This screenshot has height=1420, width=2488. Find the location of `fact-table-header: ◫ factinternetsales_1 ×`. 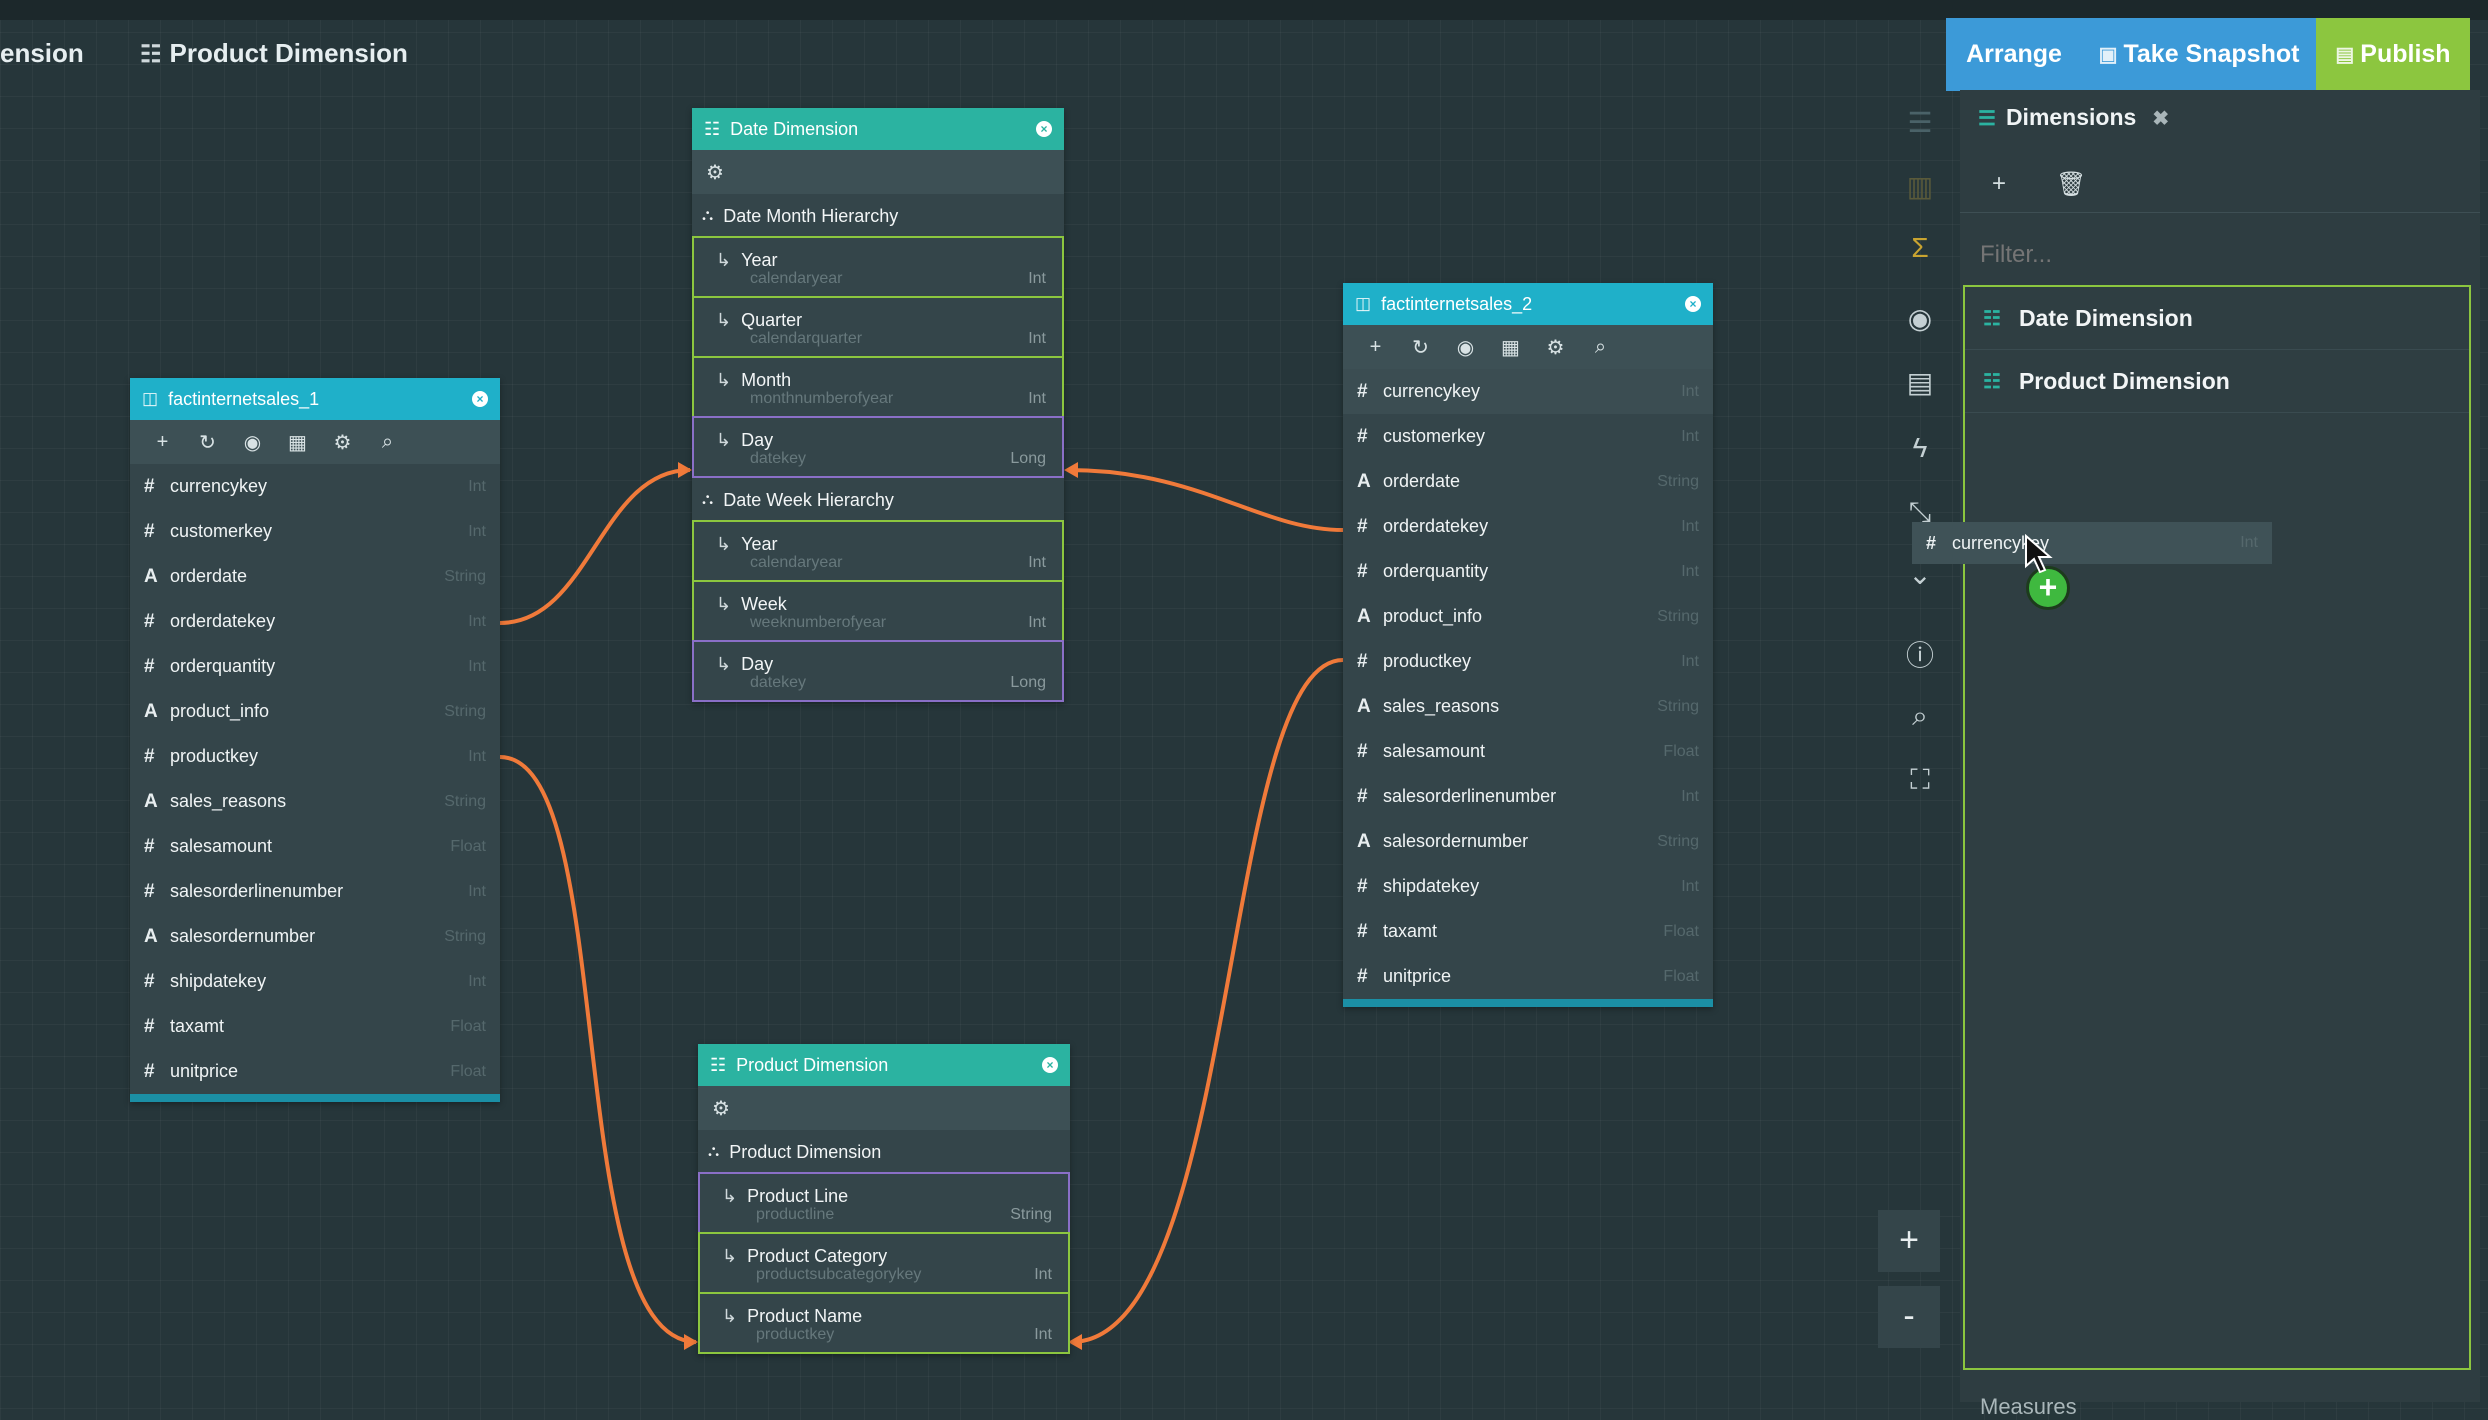

fact-table-header: ◫ factinternetsales_1 × is located at coordinates (315, 399).